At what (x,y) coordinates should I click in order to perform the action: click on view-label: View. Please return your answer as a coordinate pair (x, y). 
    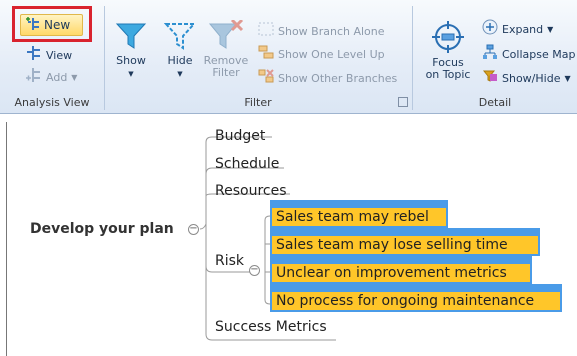
    Looking at the image, I should click on (59, 55).